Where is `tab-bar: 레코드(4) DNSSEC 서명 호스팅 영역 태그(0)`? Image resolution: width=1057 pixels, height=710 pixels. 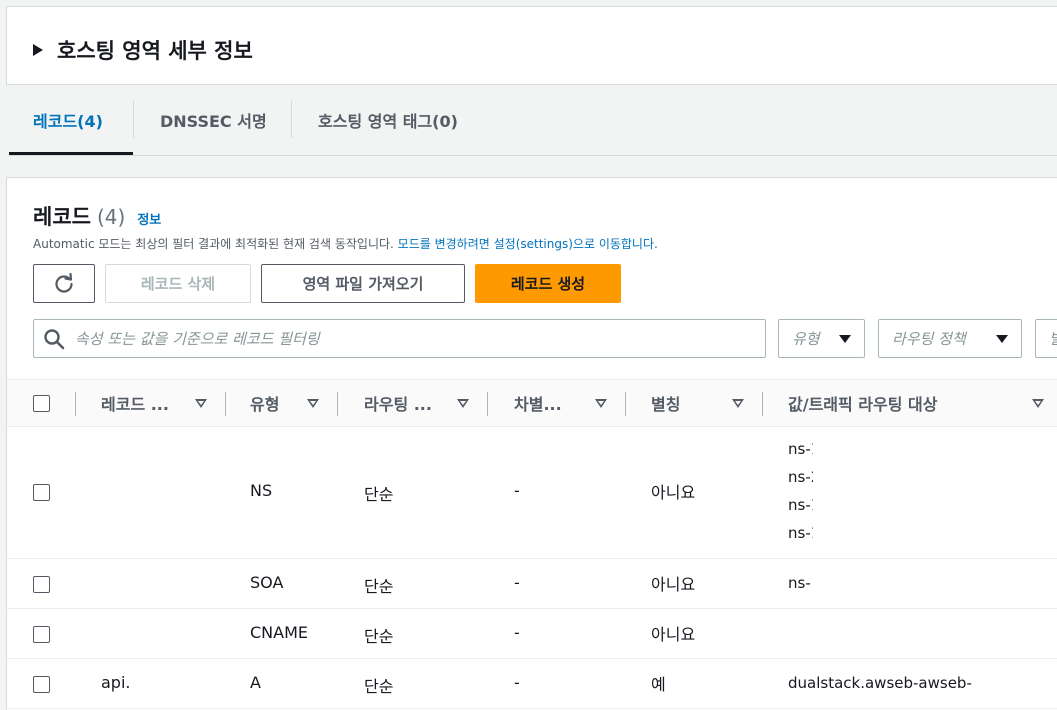
tab-bar: 레코드(4) DNSSEC 서명 호스팅 영역 태그(0) is located at coordinates (533, 121).